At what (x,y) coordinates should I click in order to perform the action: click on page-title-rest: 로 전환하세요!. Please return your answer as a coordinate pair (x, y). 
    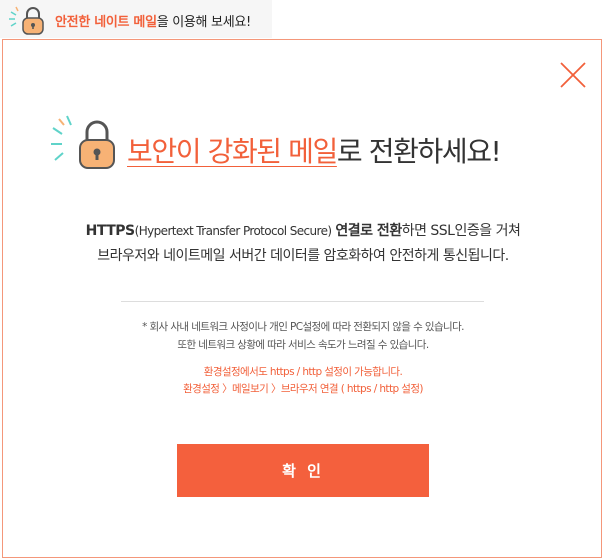
    Looking at the image, I should click on (419, 151).